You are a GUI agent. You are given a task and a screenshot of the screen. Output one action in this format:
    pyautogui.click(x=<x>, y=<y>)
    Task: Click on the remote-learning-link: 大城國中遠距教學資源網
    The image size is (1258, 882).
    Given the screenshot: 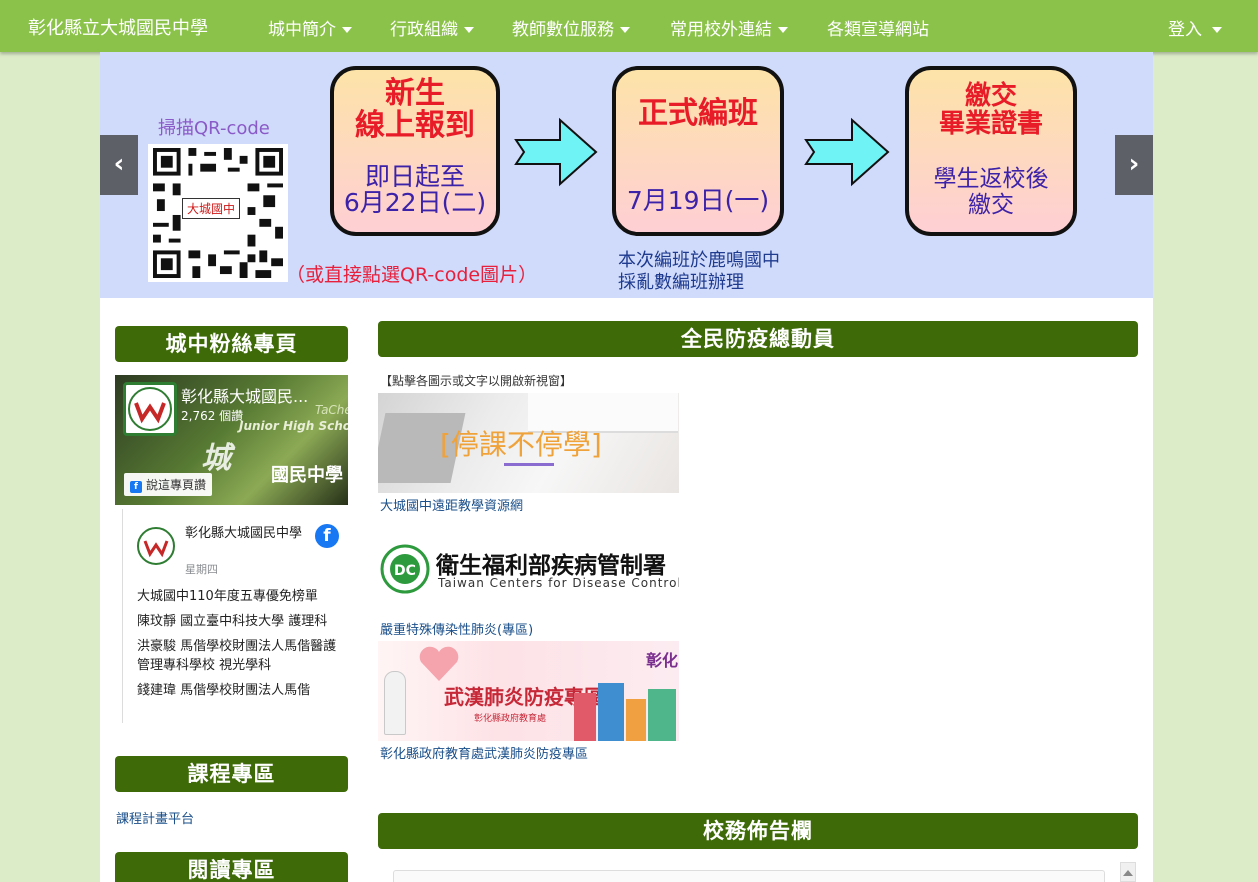 What is the action you would take?
    pyautogui.click(x=451, y=504)
    